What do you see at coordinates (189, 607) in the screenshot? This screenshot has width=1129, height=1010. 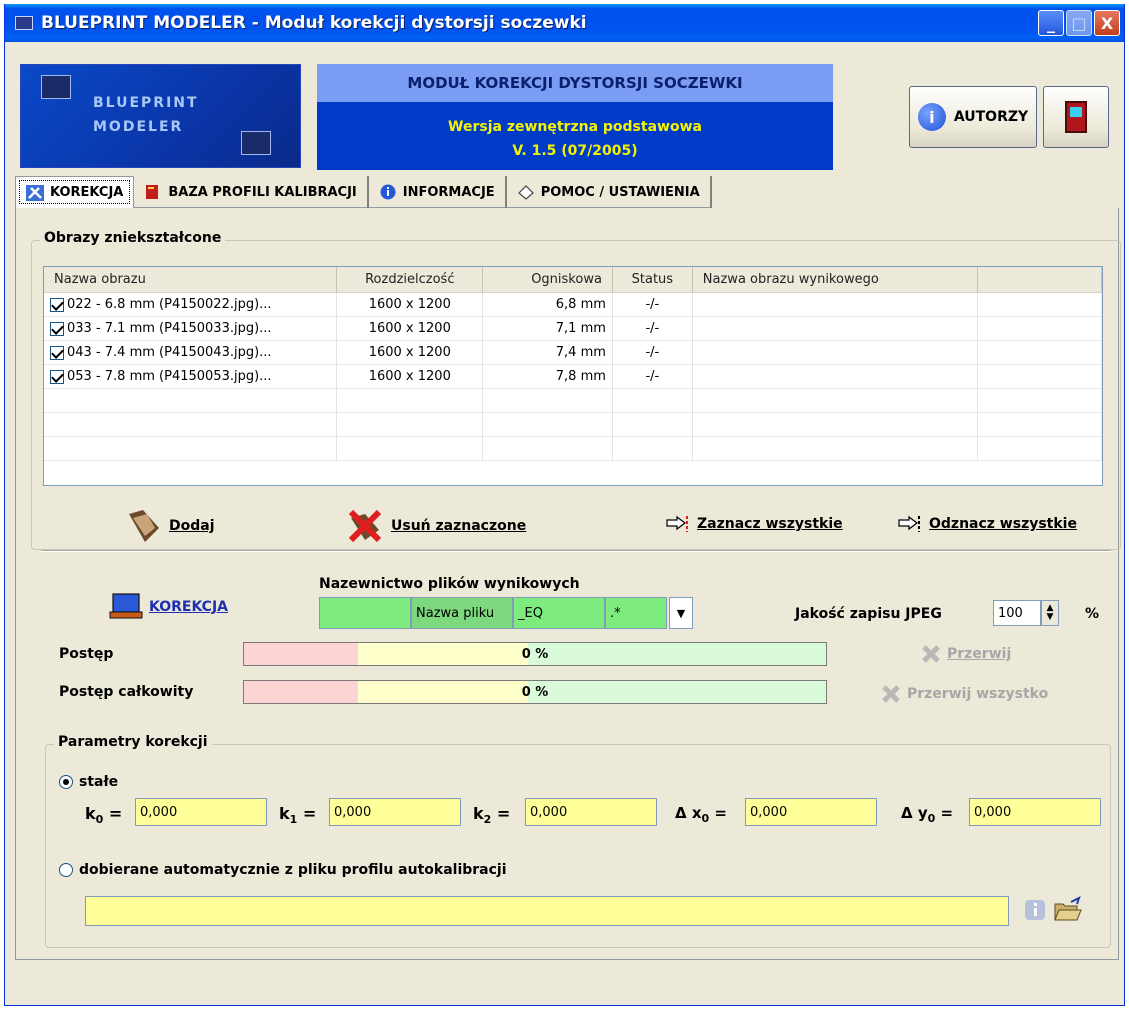 I see `run-correction-label: KOREKCJA` at bounding box center [189, 607].